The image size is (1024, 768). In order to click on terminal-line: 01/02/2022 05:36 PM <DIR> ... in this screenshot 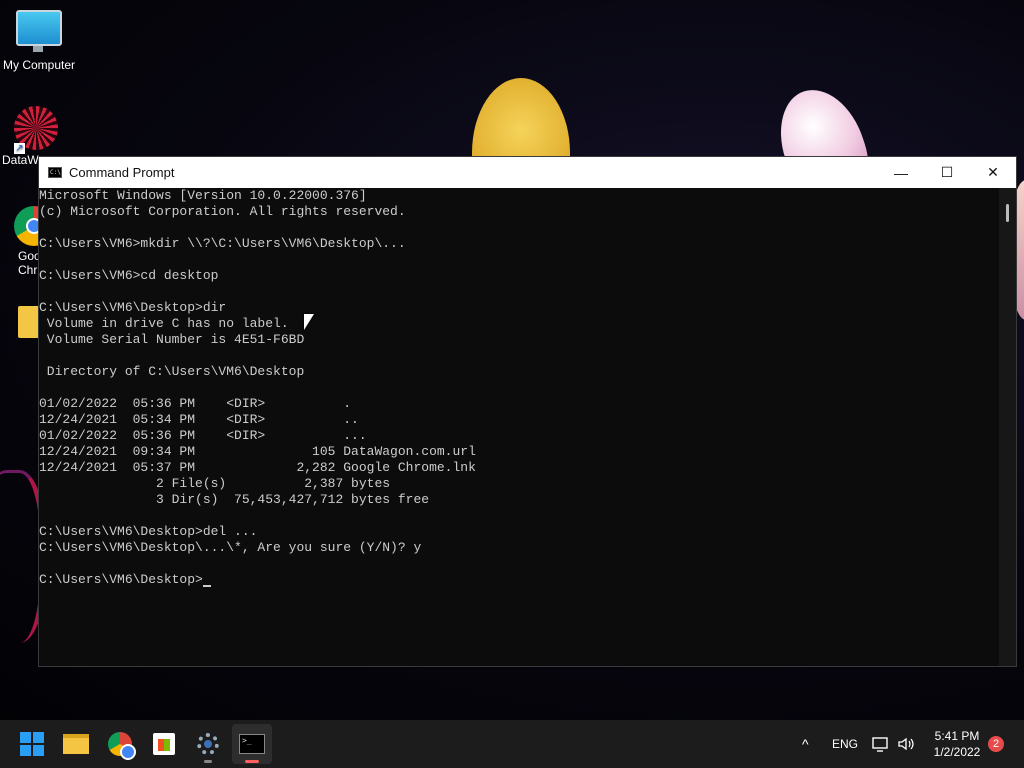, I will do `click(203, 435)`.